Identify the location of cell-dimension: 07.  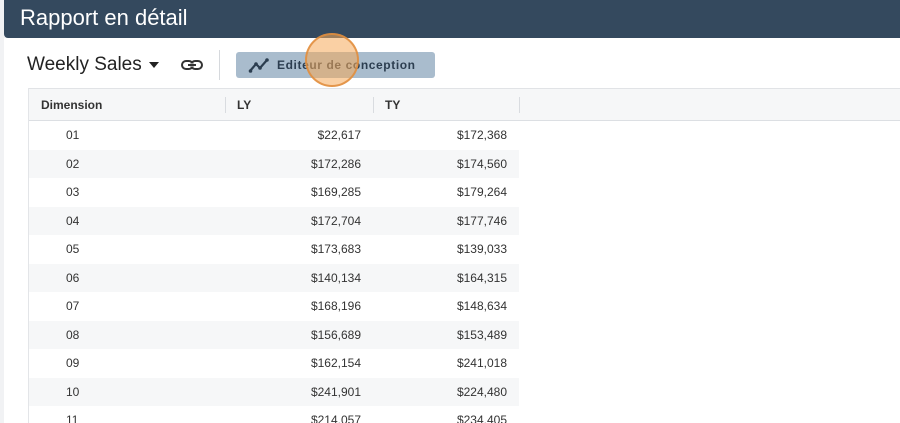
(73, 306).